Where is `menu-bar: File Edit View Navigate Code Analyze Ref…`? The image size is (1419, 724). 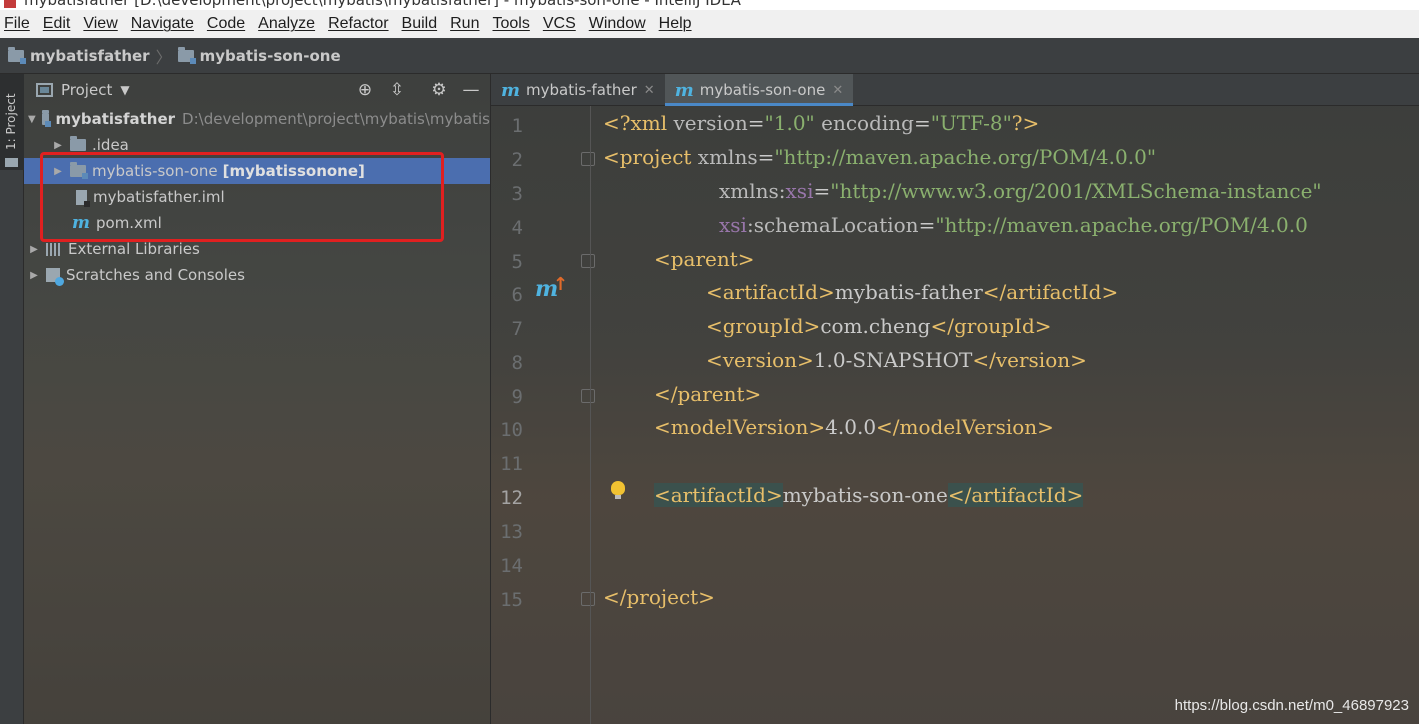 menu-bar: File Edit View Navigate Code Analyze Ref… is located at coordinates (709, 24).